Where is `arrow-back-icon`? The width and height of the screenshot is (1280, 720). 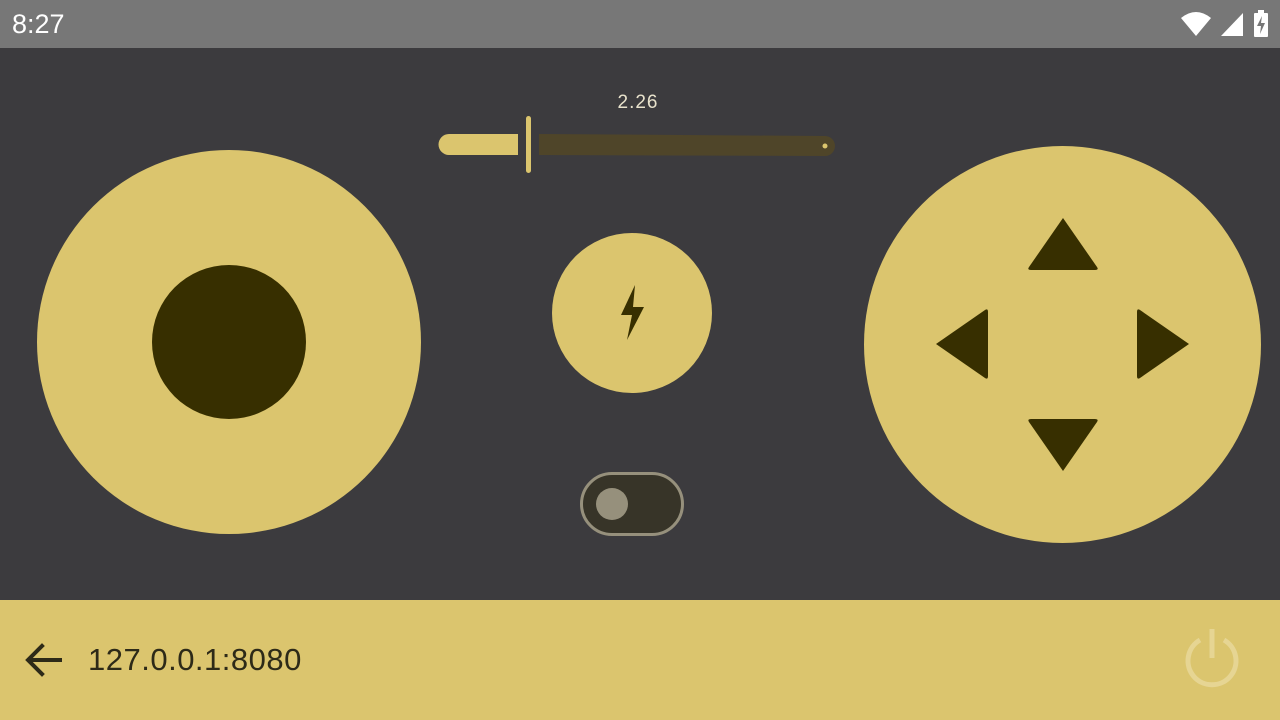
arrow-back-icon is located at coordinates (44, 660).